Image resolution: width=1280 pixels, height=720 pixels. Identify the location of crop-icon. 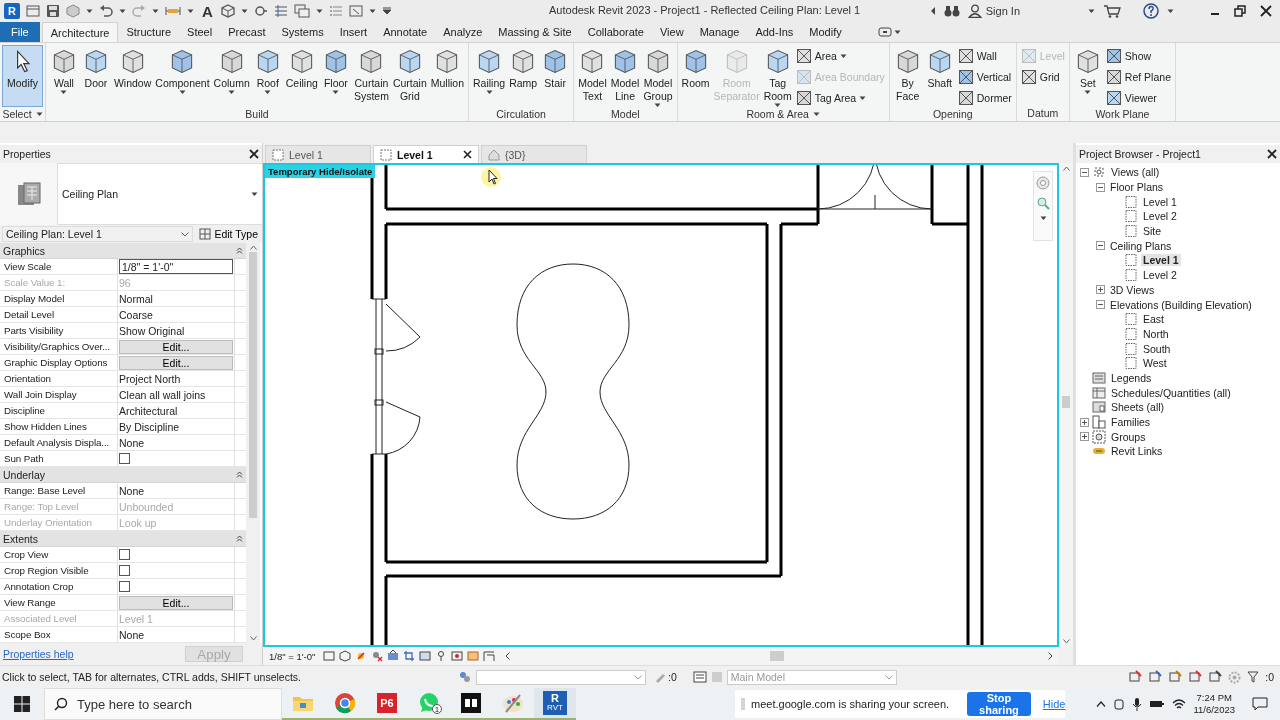
(409, 656).